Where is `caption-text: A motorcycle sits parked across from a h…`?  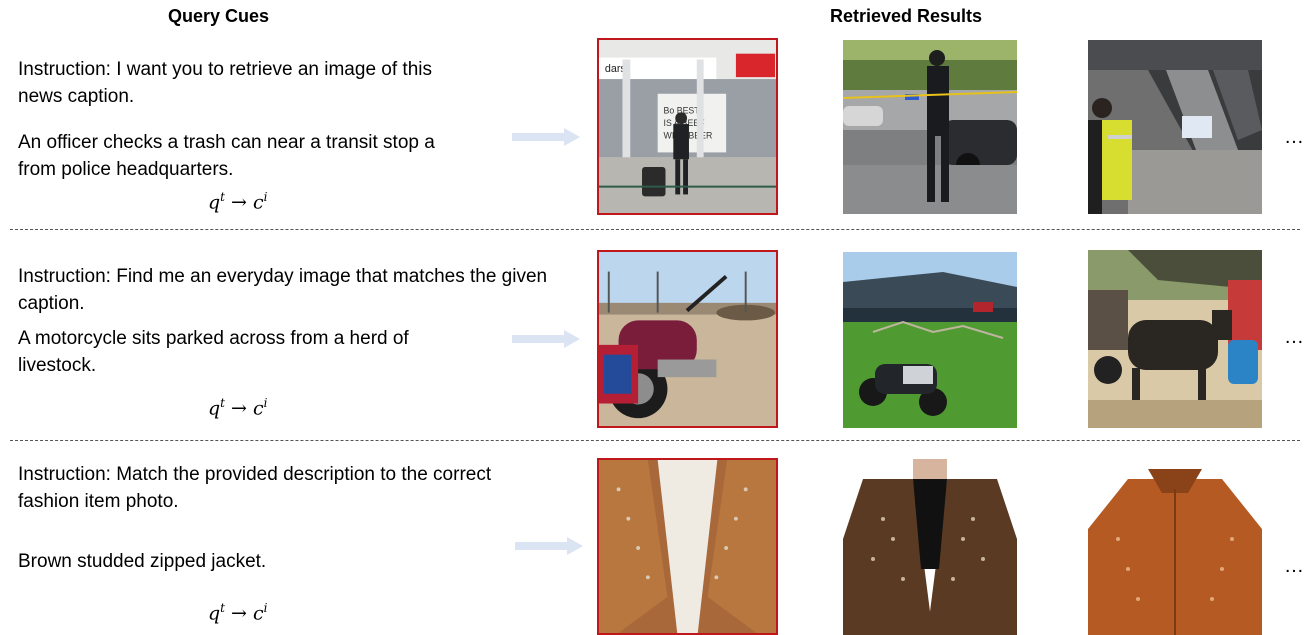 caption-text: A motorcycle sits parked across from a h… is located at coordinates (213, 352).